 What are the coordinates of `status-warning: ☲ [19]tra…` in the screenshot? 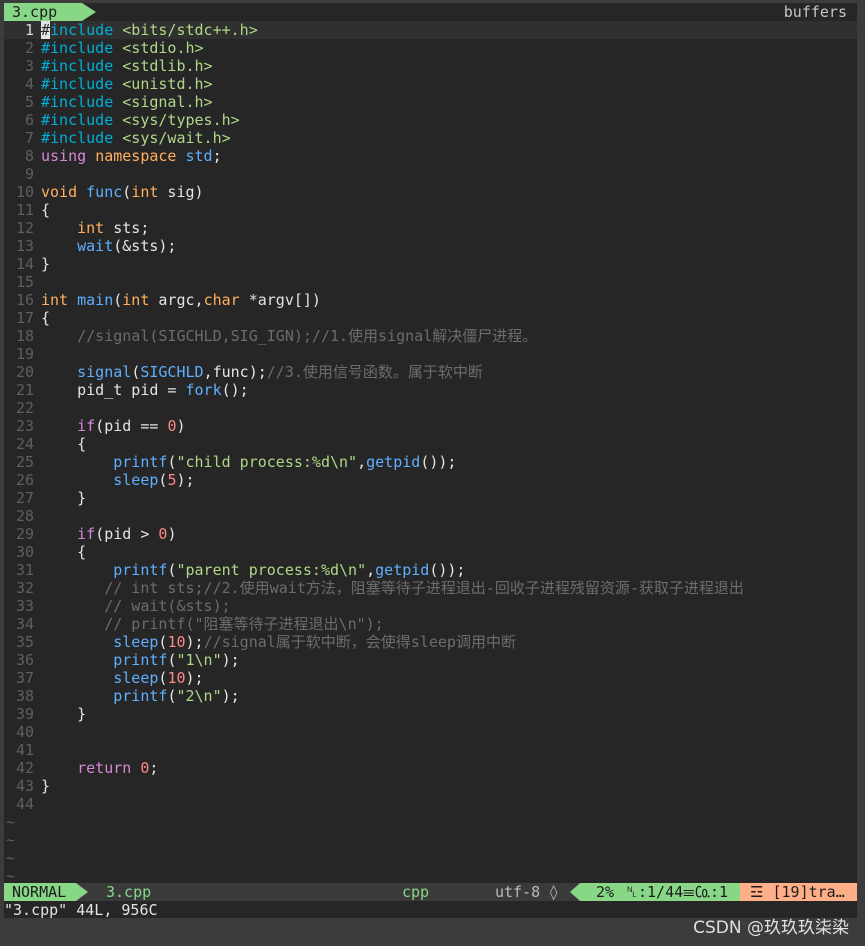 It's located at (798, 892).